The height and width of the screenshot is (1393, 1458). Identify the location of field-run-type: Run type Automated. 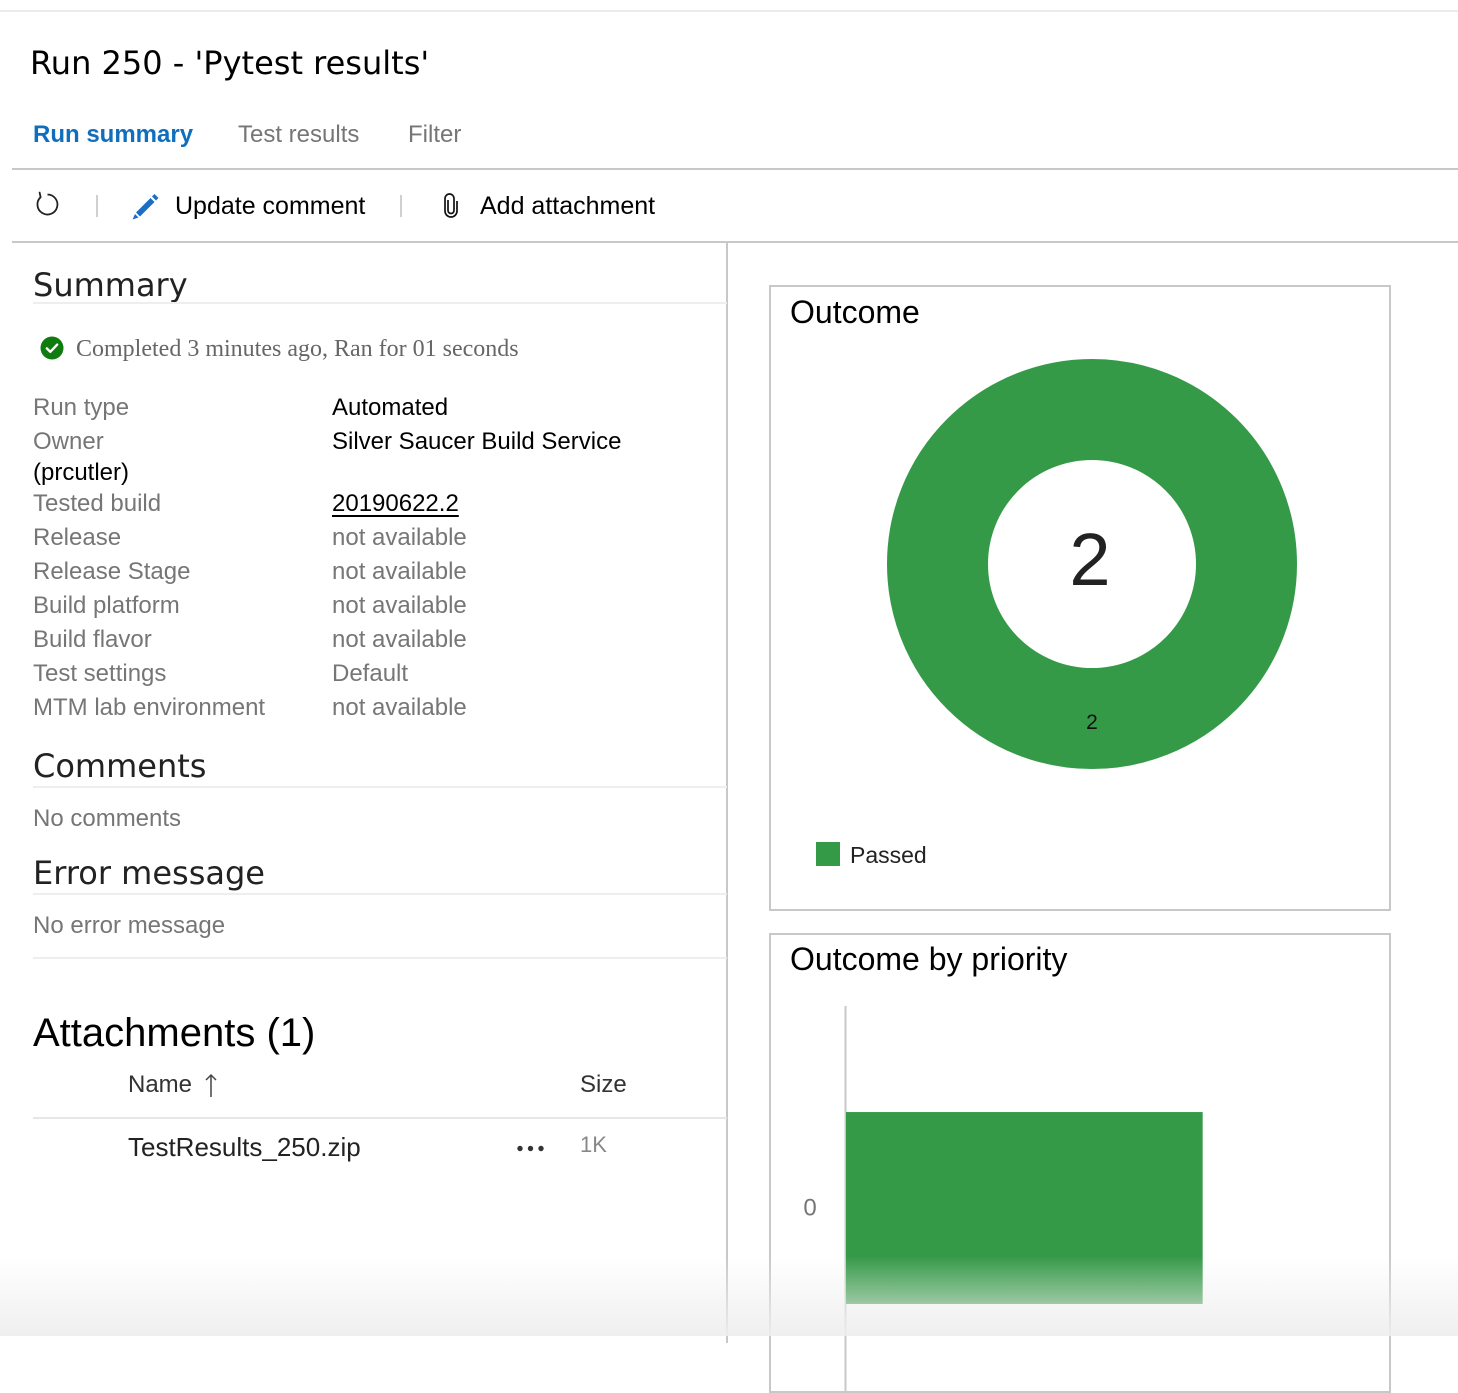
(378, 408).